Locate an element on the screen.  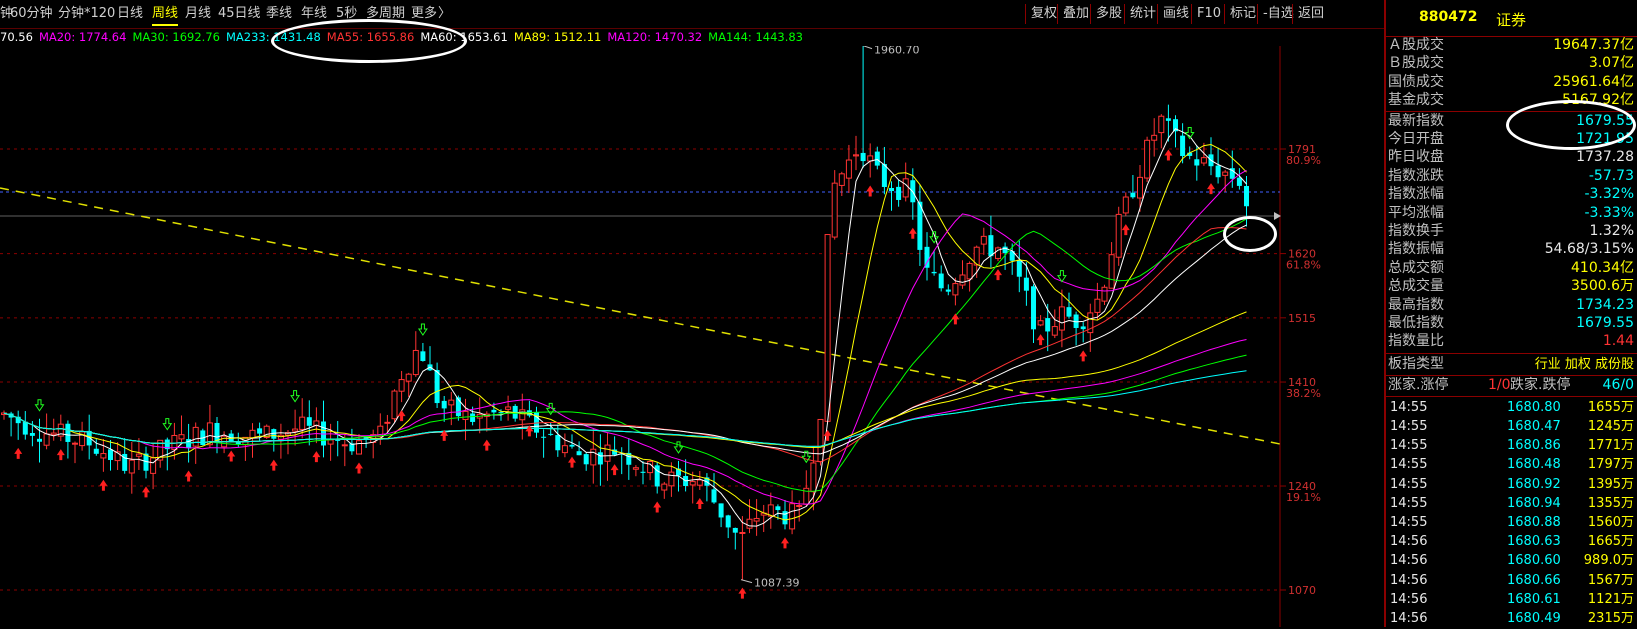
index-name: 证券 is located at coordinates (1511, 20).